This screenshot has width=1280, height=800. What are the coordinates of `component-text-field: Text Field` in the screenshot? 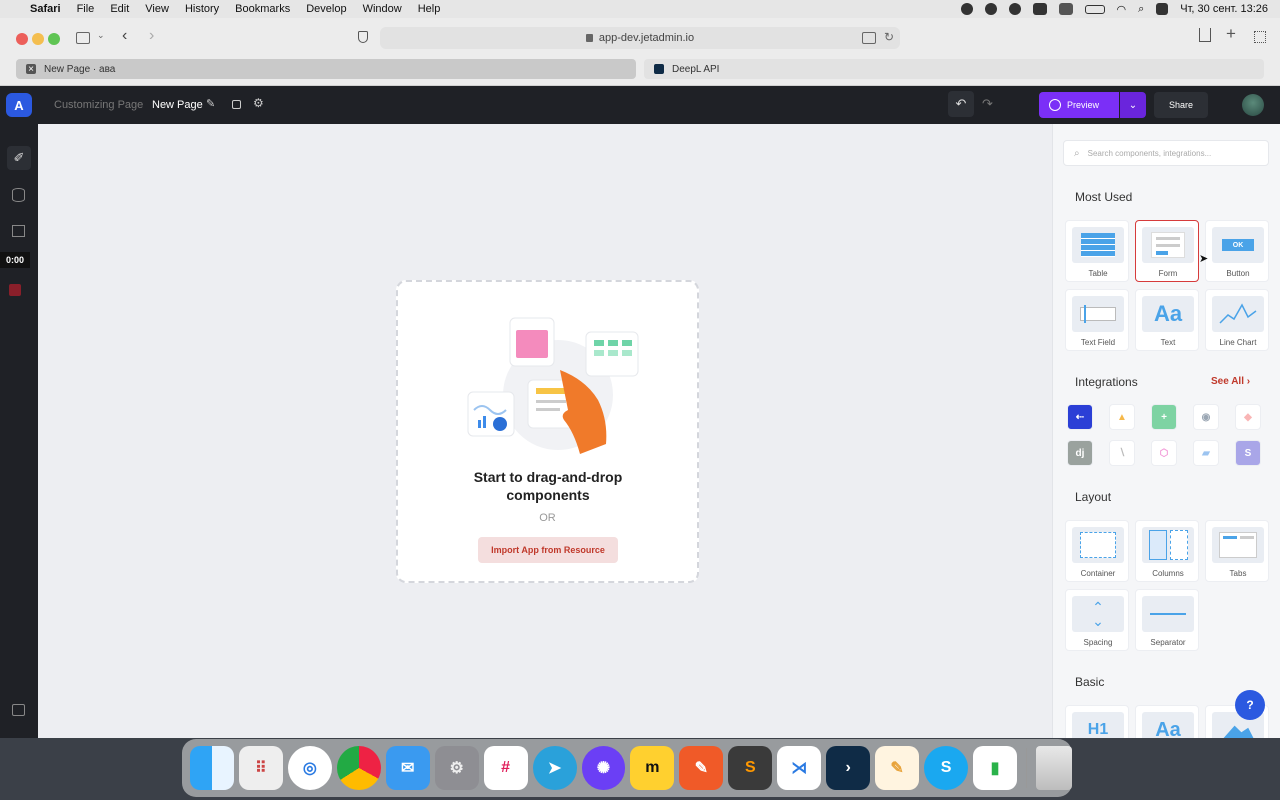 It's located at (1097, 320).